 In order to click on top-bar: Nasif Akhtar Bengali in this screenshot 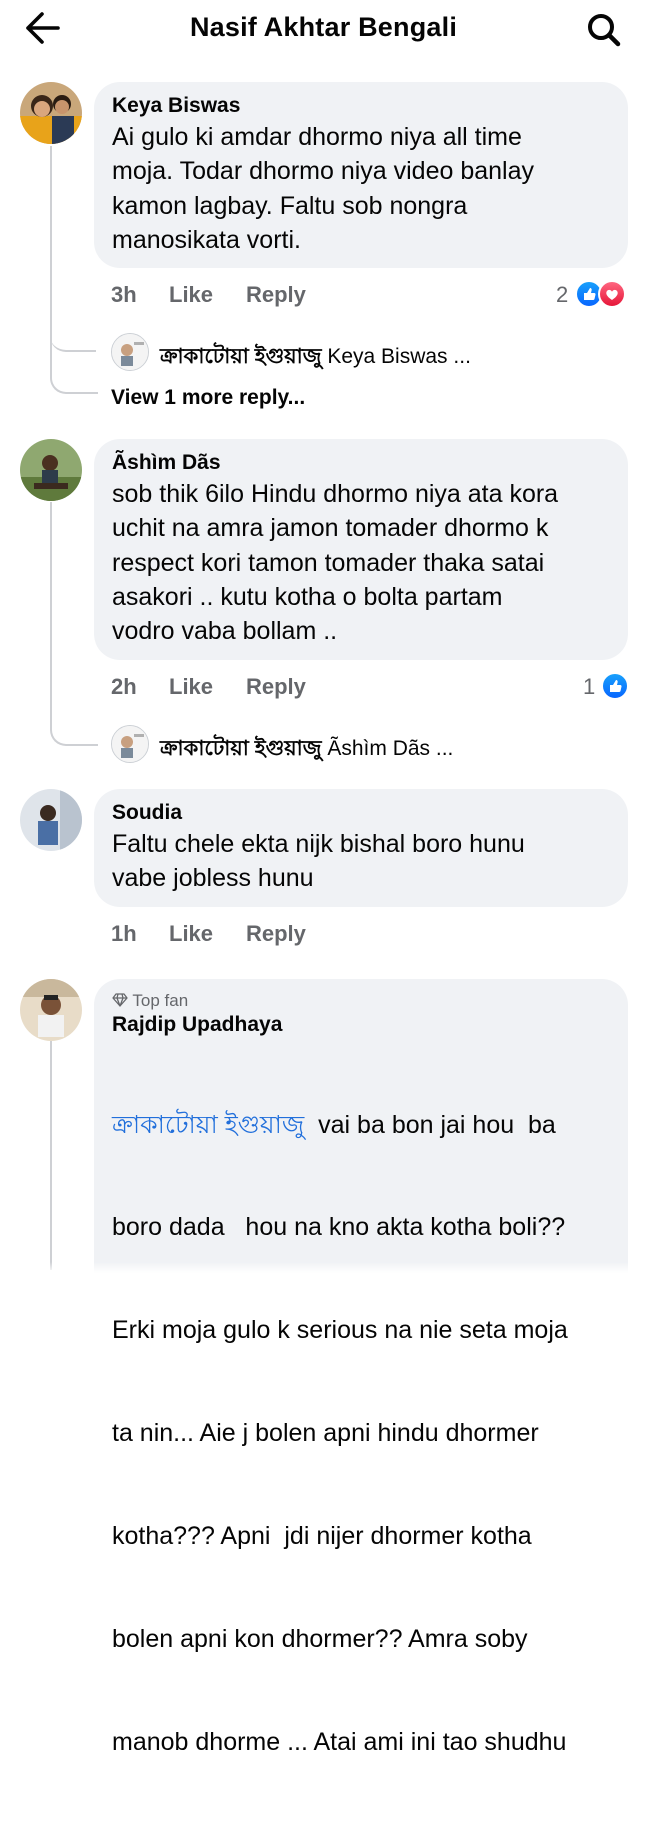, I will do `click(323, 29)`.